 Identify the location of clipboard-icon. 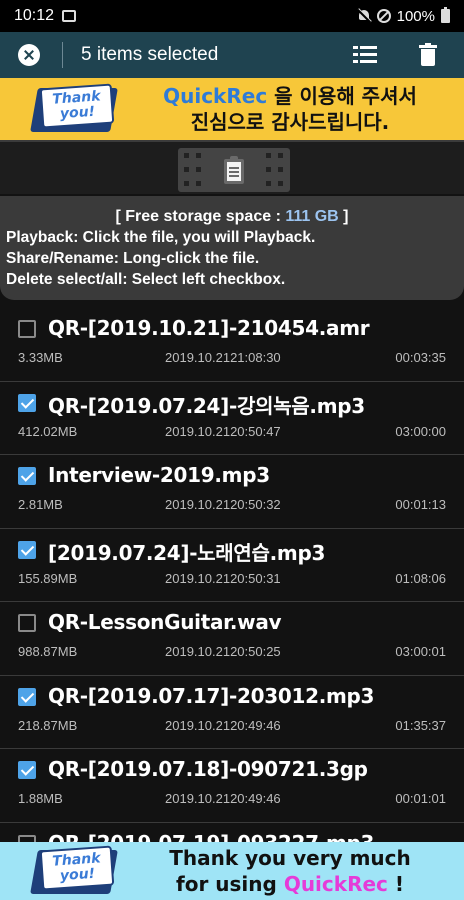
(234, 170).